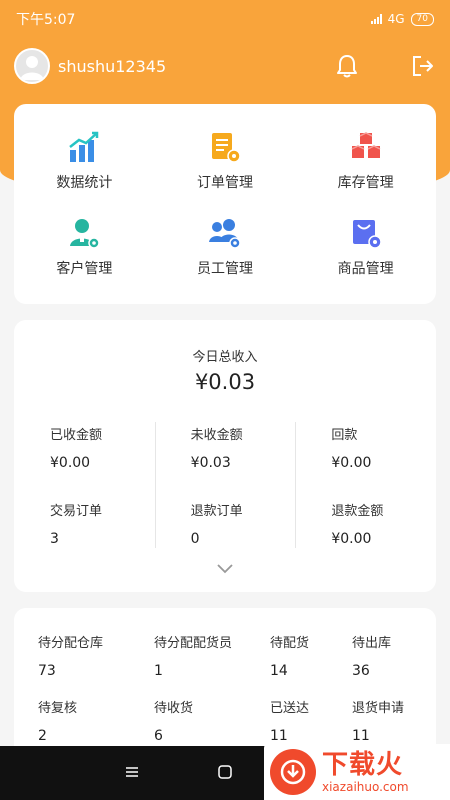 The width and height of the screenshot is (450, 800). Describe the element at coordinates (225, 772) in the screenshot. I see `home-icon` at that location.